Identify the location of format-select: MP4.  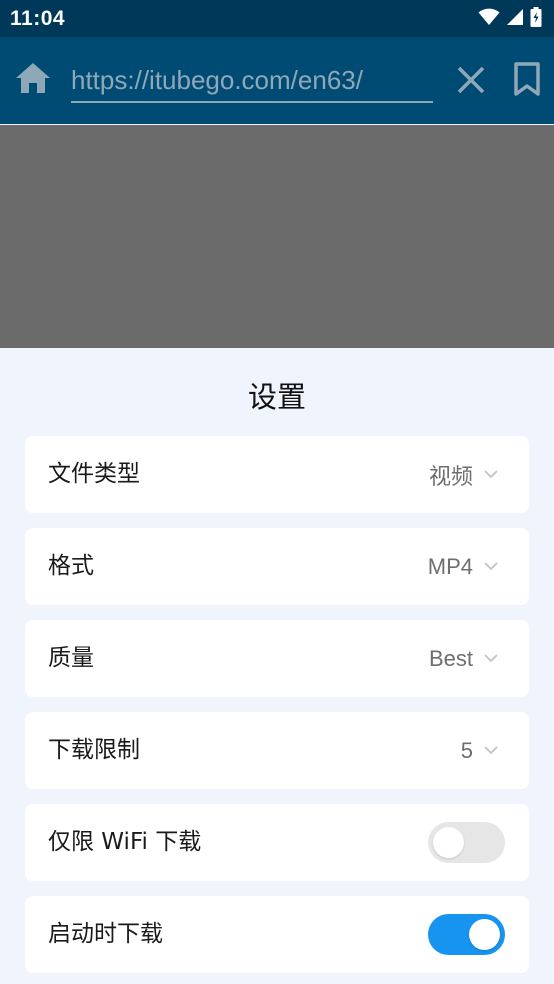
(463, 566).